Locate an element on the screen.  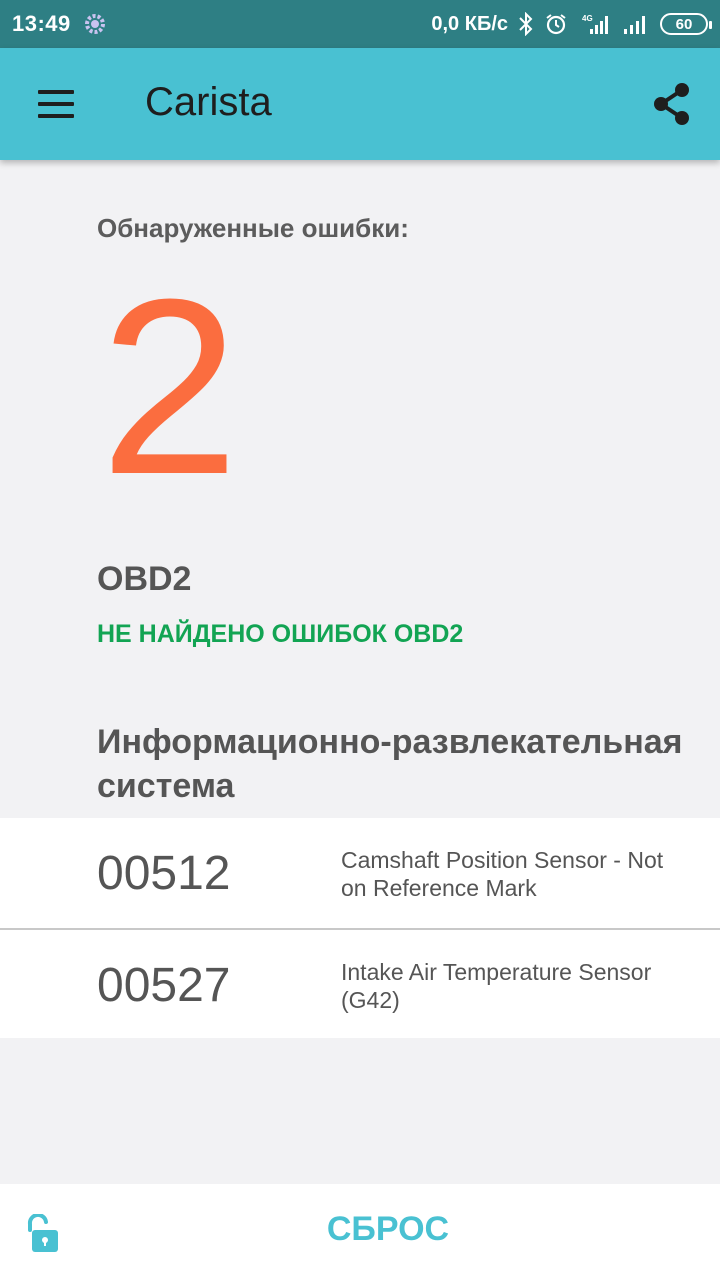
settings-gear-icon is located at coordinates (95, 24).